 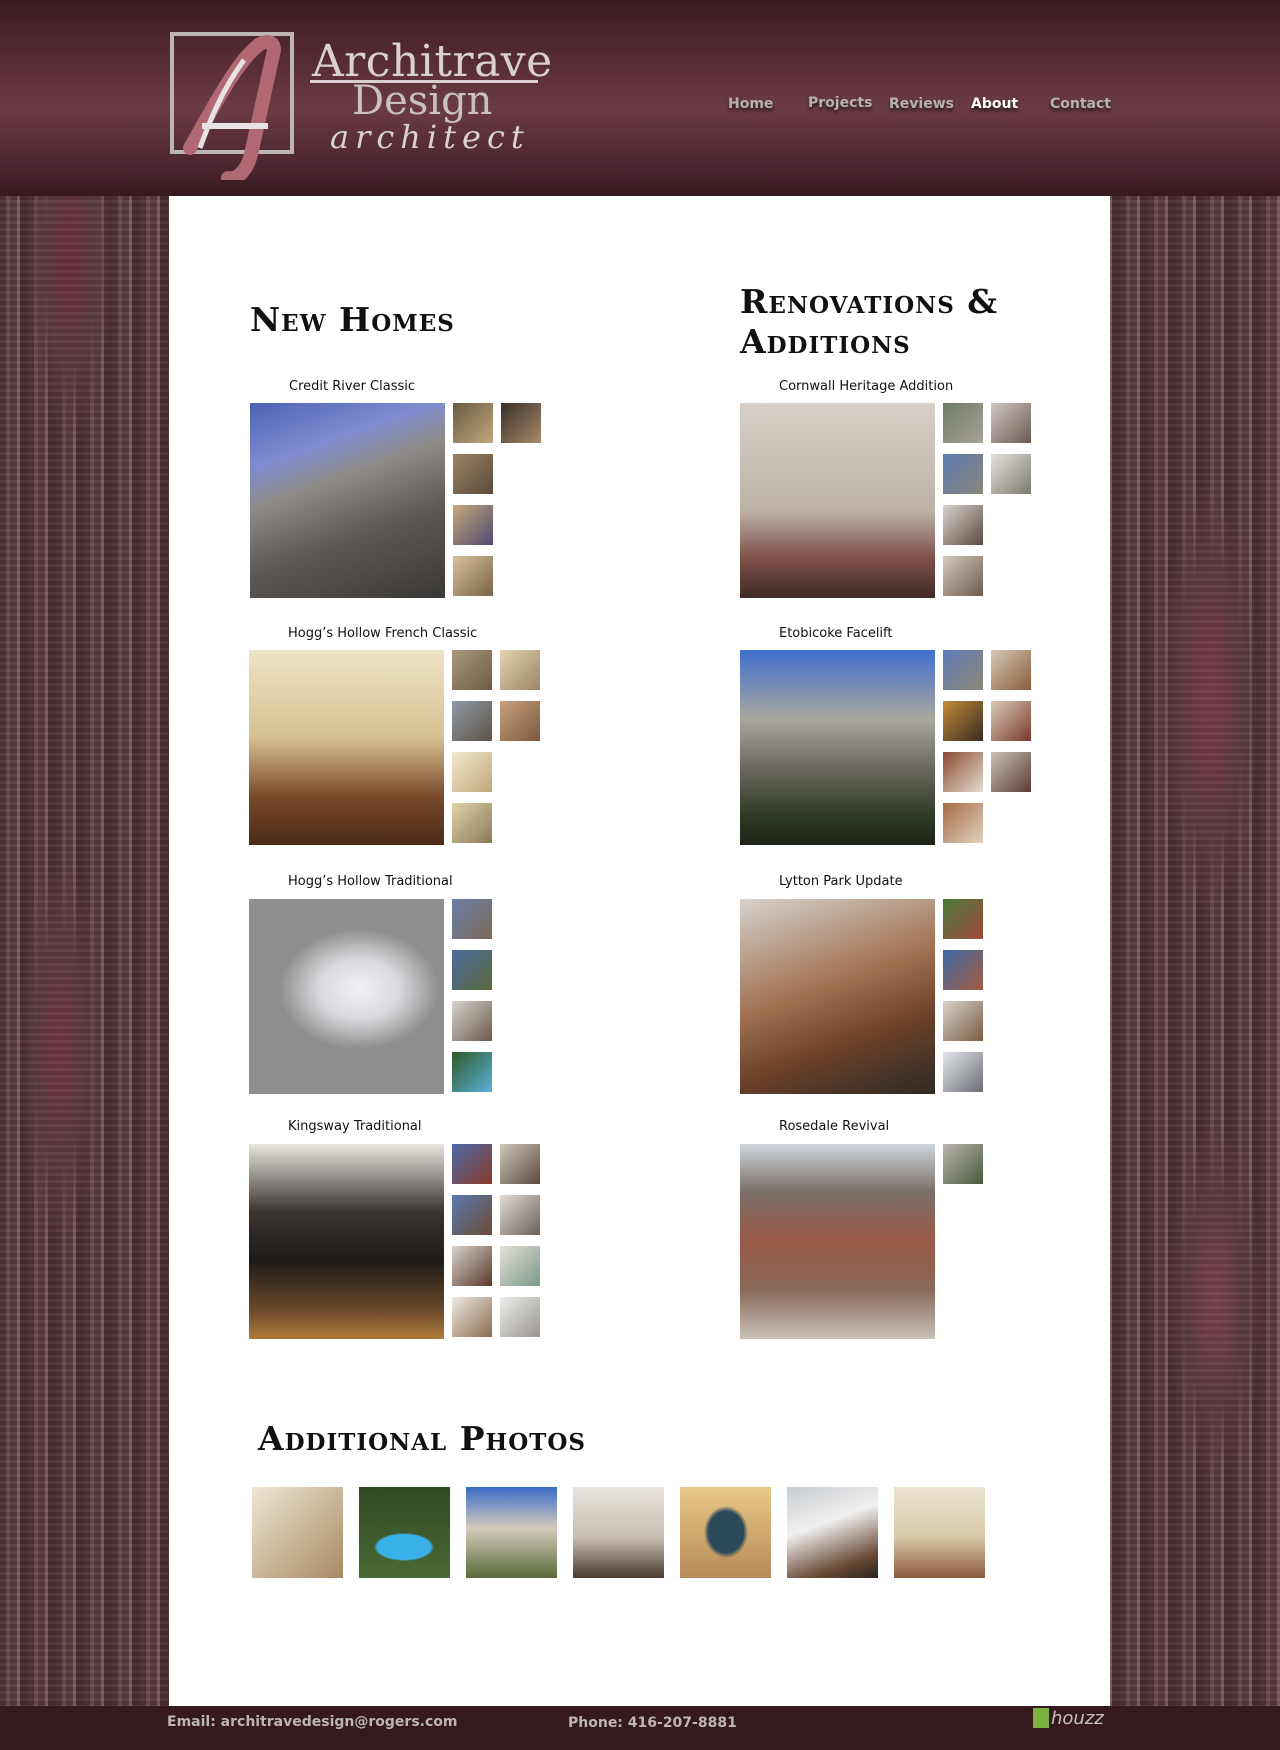 I want to click on project-title-etobicoke: Etobicoke Facelift, so click(x=836, y=633).